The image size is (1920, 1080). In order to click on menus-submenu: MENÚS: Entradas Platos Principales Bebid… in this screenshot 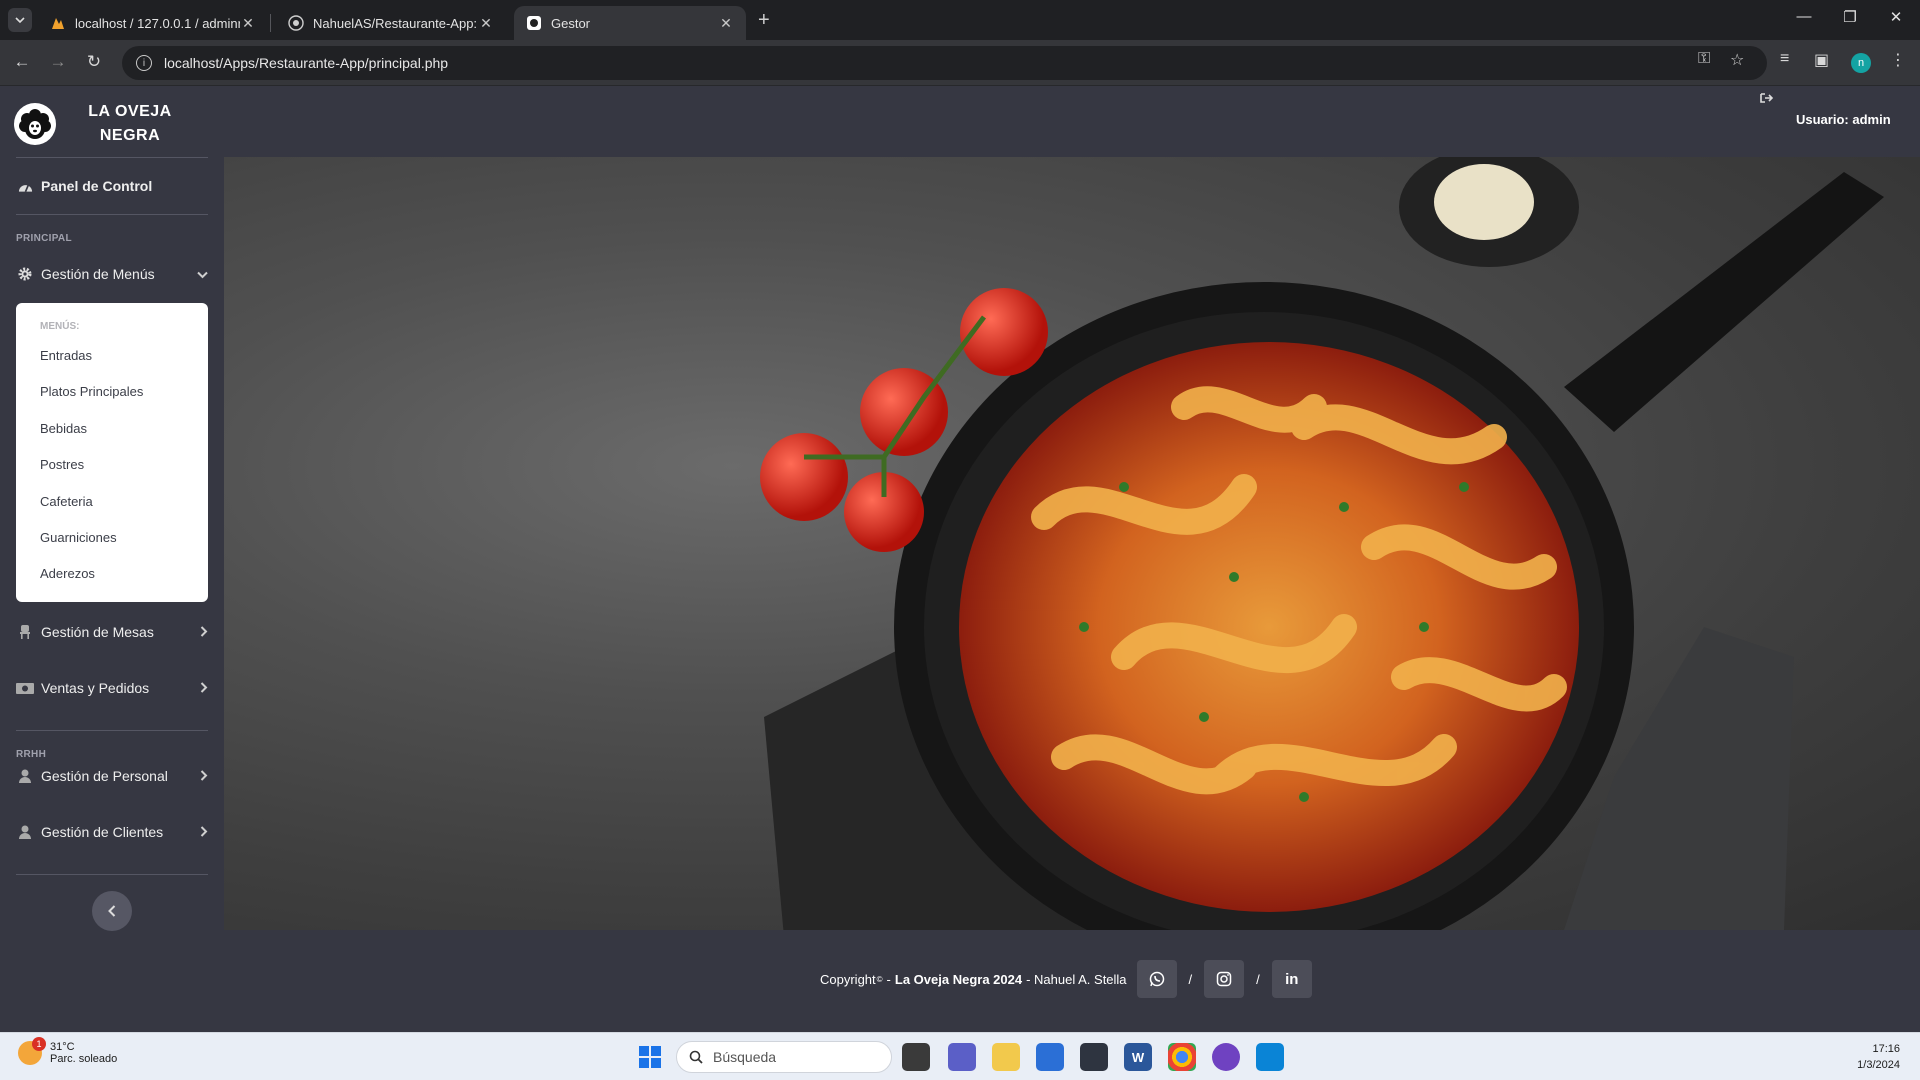, I will do `click(112, 452)`.